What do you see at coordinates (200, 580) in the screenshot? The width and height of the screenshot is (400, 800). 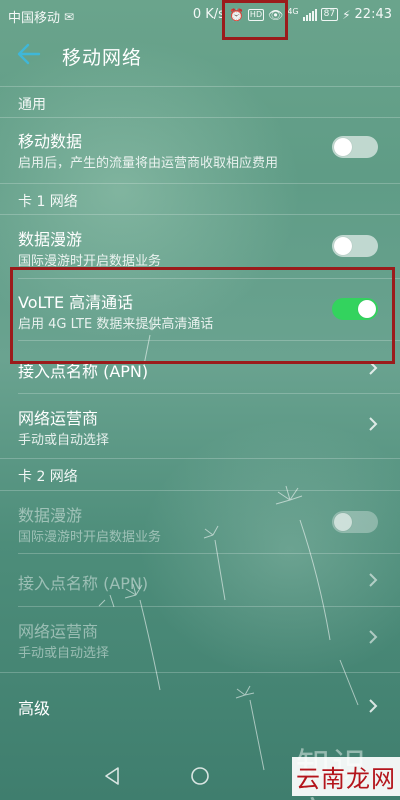 I see `setting-row-sim2-apn: 接入点名称 (APN)` at bounding box center [200, 580].